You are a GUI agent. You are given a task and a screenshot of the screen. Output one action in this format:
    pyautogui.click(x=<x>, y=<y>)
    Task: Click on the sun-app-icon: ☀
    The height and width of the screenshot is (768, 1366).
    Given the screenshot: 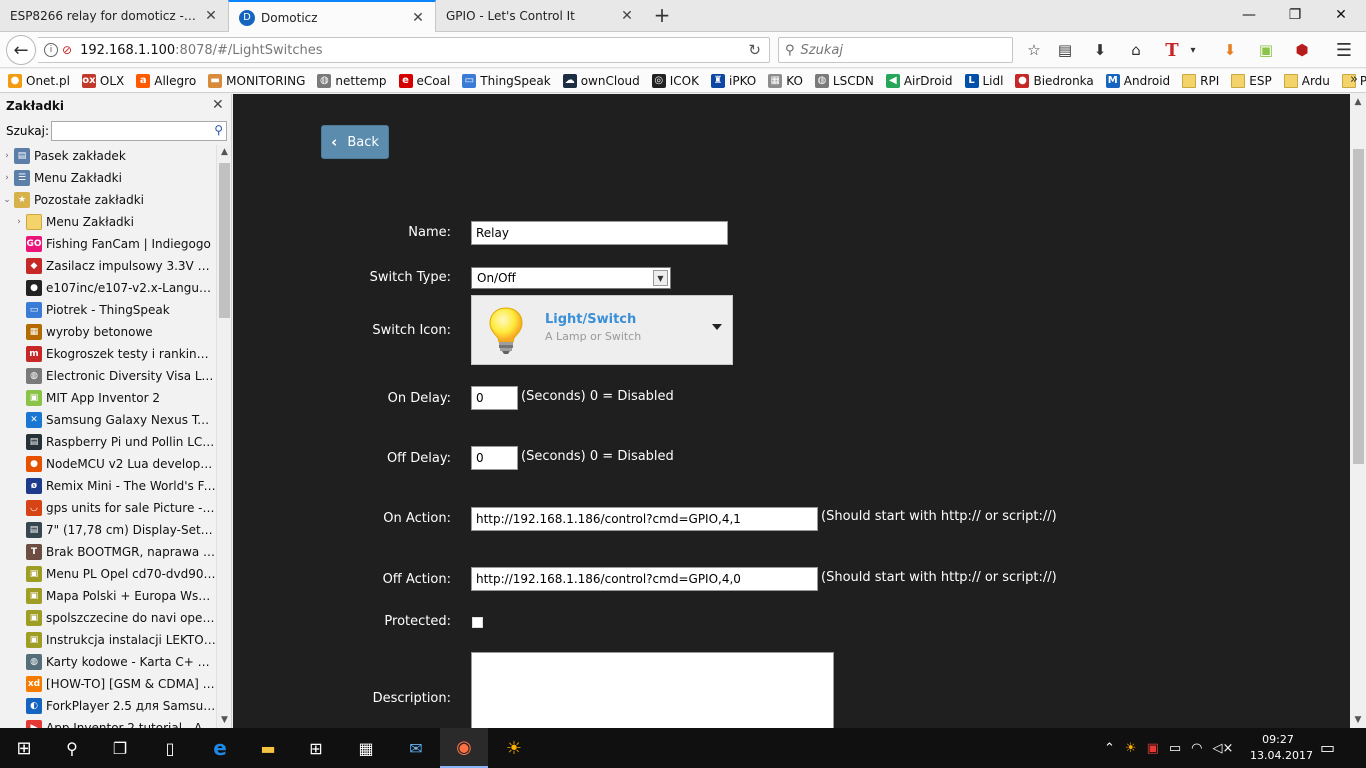 What is the action you would take?
    pyautogui.click(x=514, y=748)
    